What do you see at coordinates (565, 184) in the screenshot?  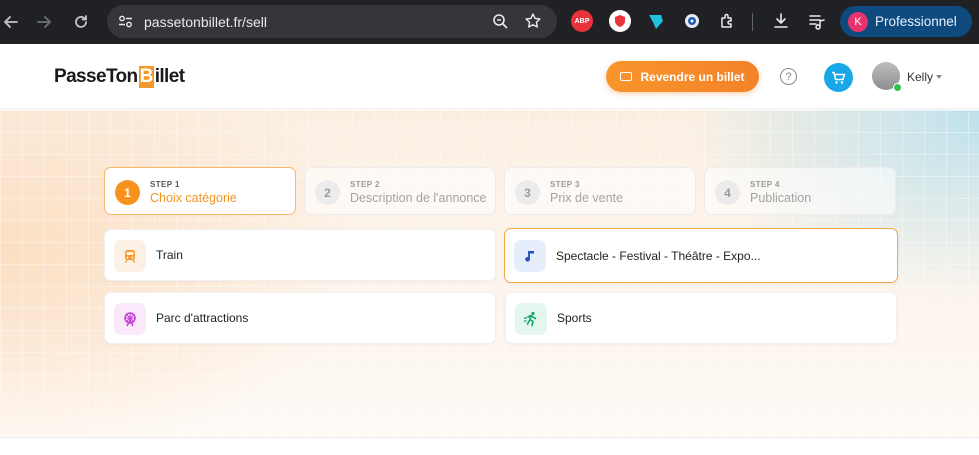 I see `step-kicker: STEP 3` at bounding box center [565, 184].